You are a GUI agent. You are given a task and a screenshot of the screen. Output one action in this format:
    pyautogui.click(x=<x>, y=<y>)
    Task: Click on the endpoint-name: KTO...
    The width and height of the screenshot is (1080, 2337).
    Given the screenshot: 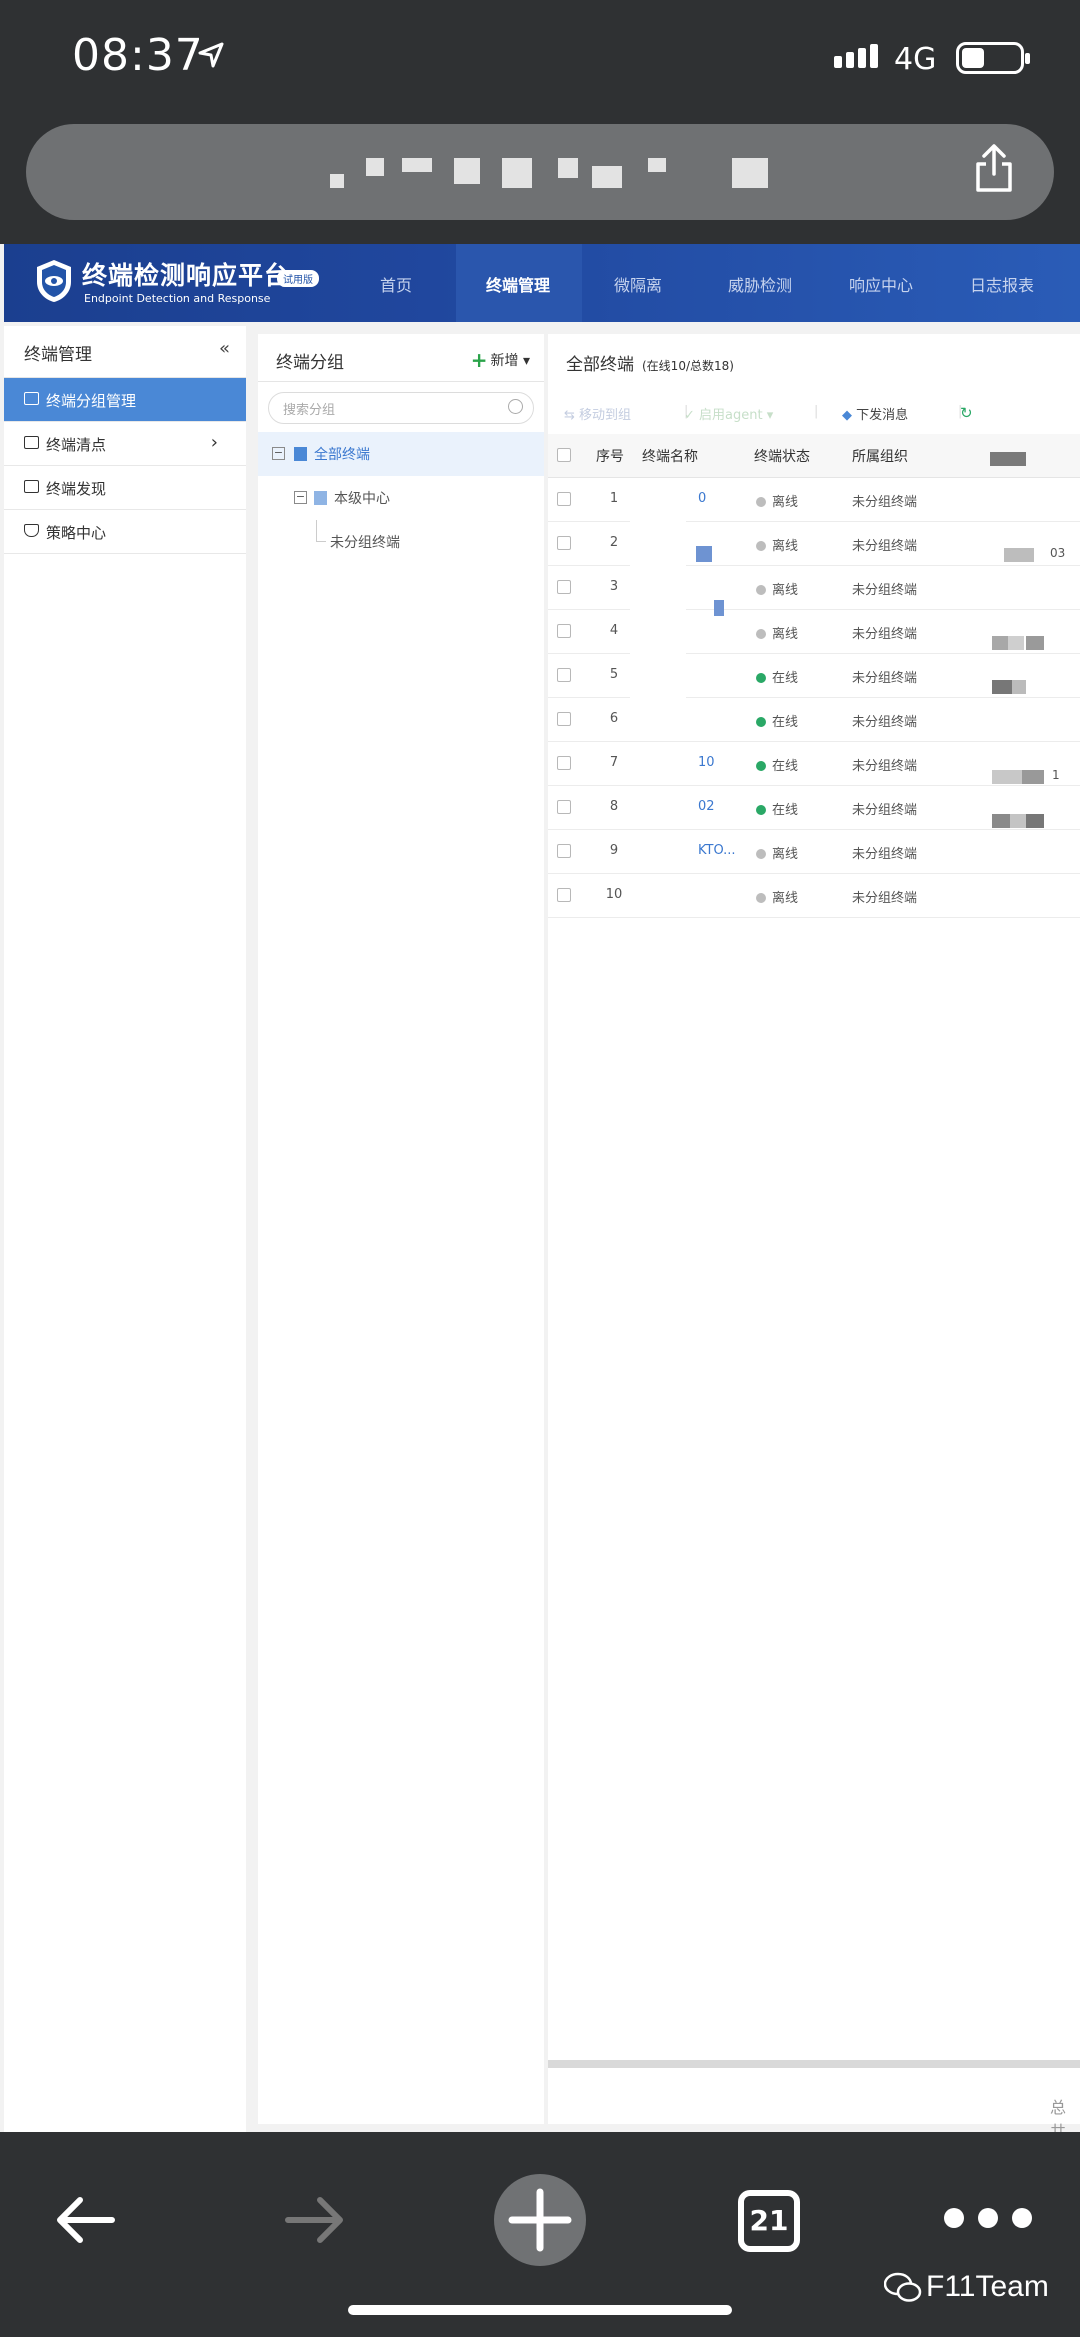 What is the action you would take?
    pyautogui.click(x=717, y=850)
    